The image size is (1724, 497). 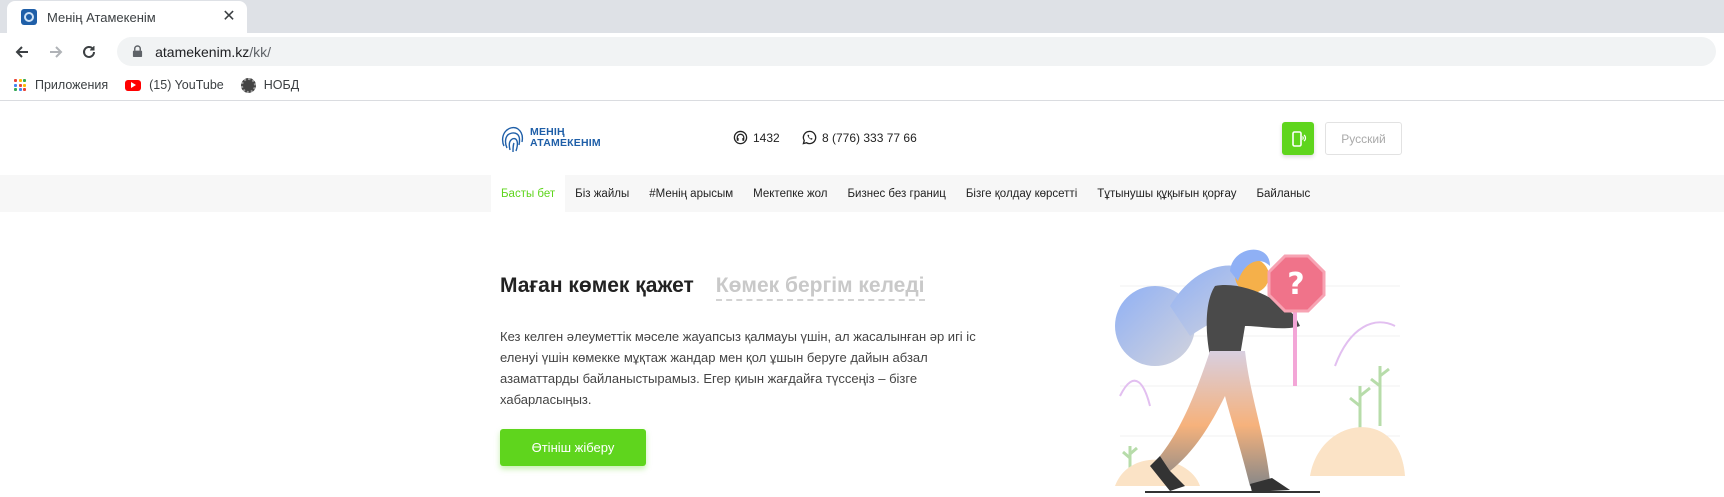 What do you see at coordinates (809, 137) in the screenshot?
I see `whatsapp-icon` at bounding box center [809, 137].